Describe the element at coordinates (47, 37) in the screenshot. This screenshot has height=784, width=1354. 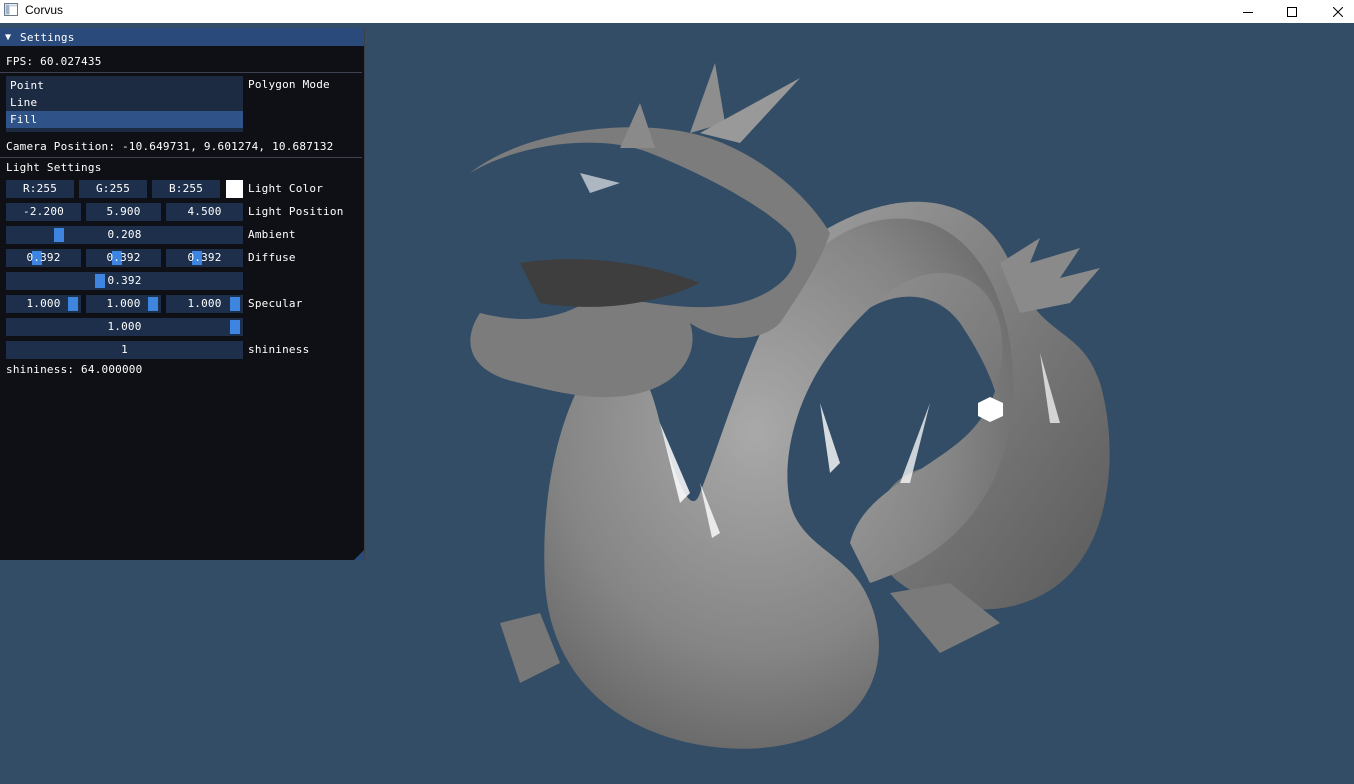
I see `panel-title: Settings` at that location.